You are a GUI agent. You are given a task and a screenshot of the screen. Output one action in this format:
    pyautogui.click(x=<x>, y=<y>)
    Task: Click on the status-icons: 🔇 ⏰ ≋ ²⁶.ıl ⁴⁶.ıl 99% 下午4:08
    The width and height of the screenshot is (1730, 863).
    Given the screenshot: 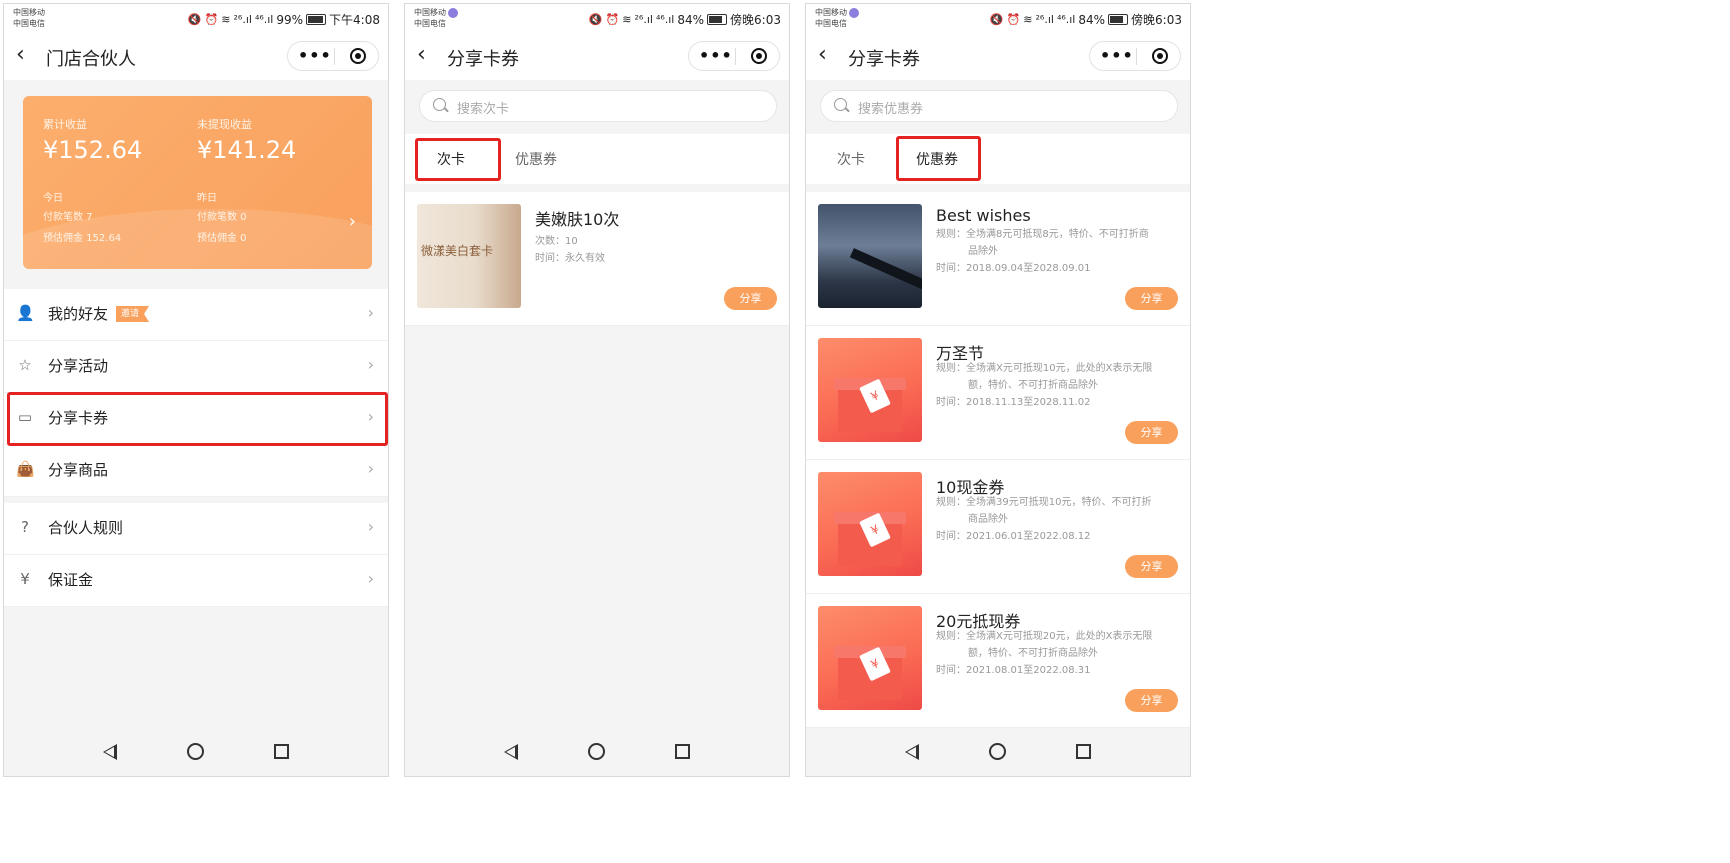 What is the action you would take?
    pyautogui.click(x=284, y=19)
    